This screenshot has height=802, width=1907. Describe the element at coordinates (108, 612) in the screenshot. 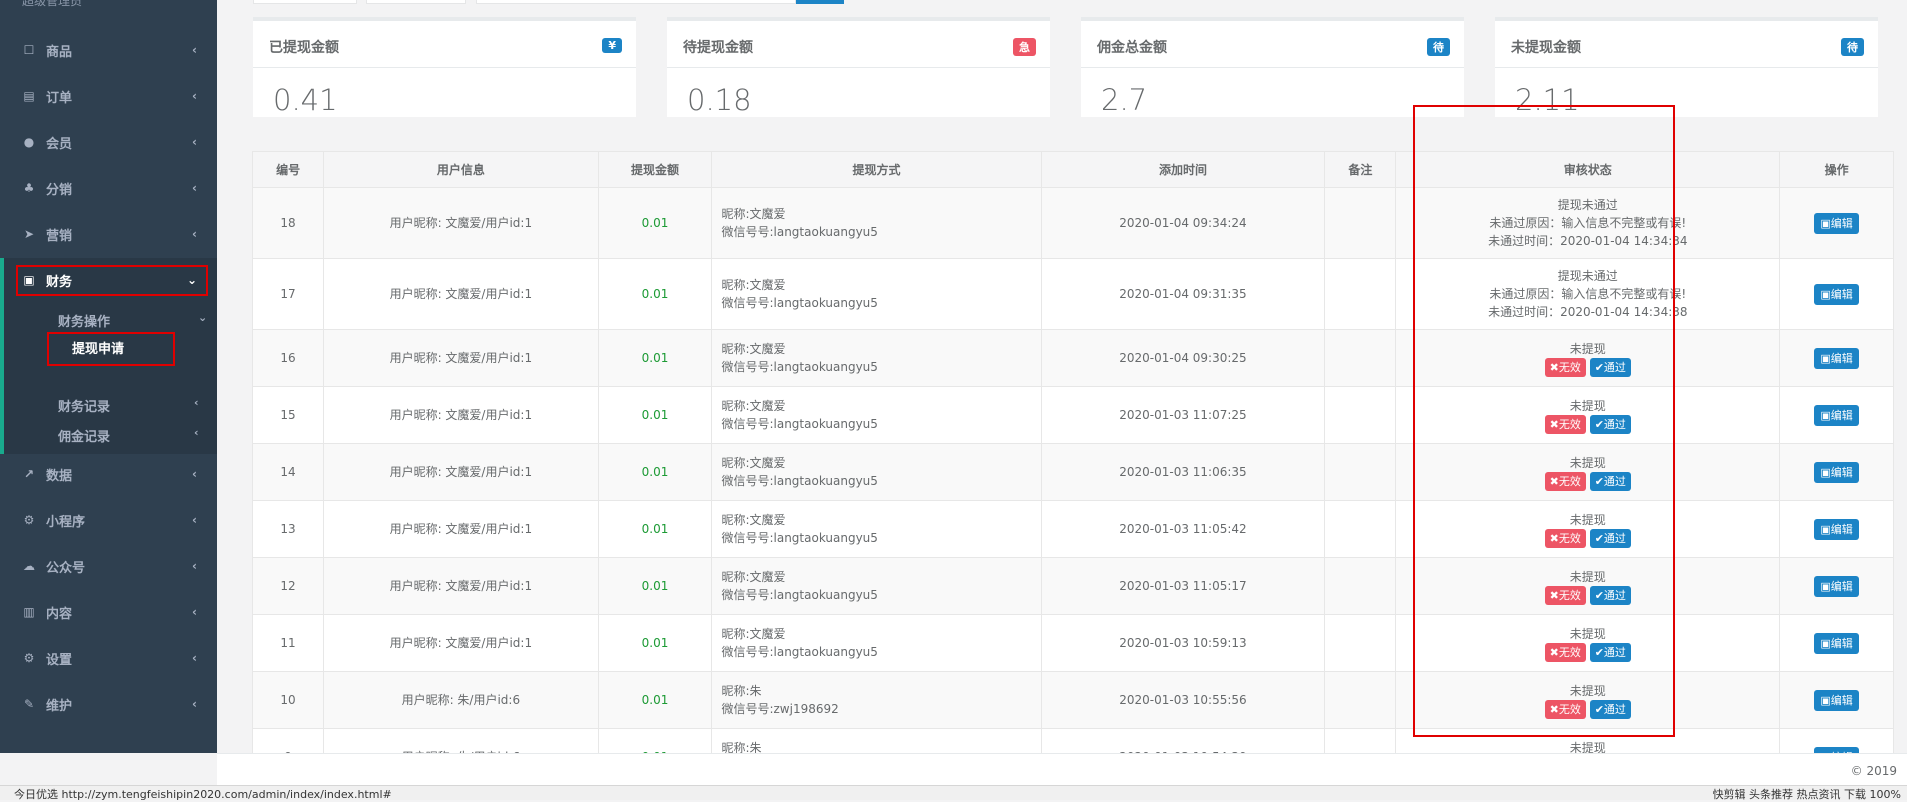

I see `sidebar-item-9: ▥ 内容 ‹` at that location.